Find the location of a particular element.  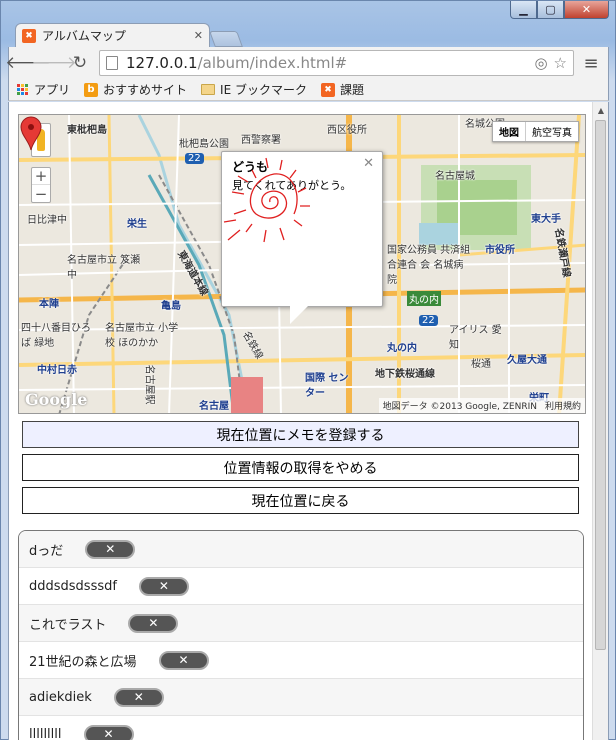

map-label: 東大手 is located at coordinates (546, 219).